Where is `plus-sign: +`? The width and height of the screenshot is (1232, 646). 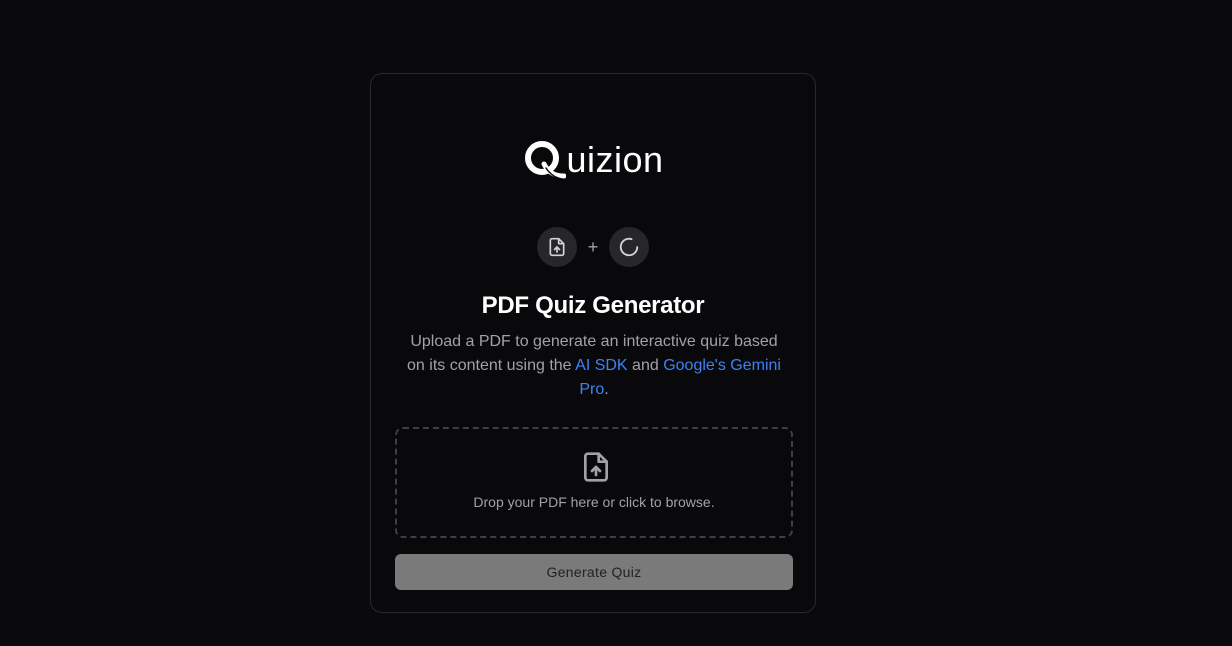 plus-sign: + is located at coordinates (593, 247).